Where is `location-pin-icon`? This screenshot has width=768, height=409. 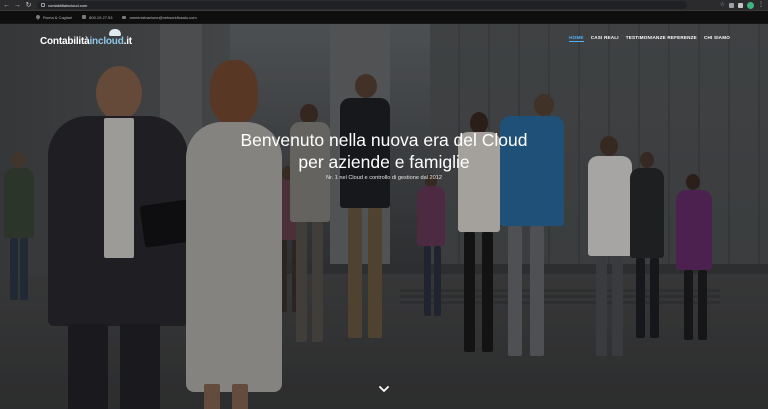 location-pin-icon is located at coordinates (38, 17).